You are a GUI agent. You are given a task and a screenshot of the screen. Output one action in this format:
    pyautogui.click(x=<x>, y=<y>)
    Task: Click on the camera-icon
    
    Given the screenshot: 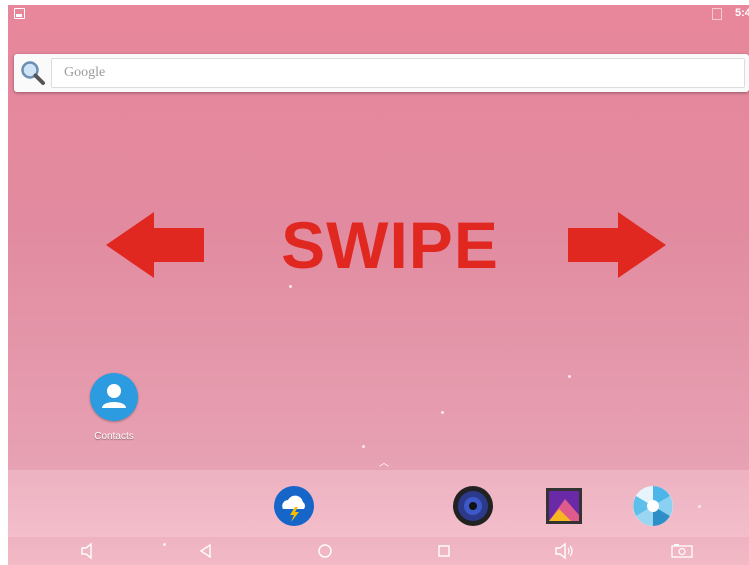 What is the action you would take?
    pyautogui.click(x=653, y=506)
    